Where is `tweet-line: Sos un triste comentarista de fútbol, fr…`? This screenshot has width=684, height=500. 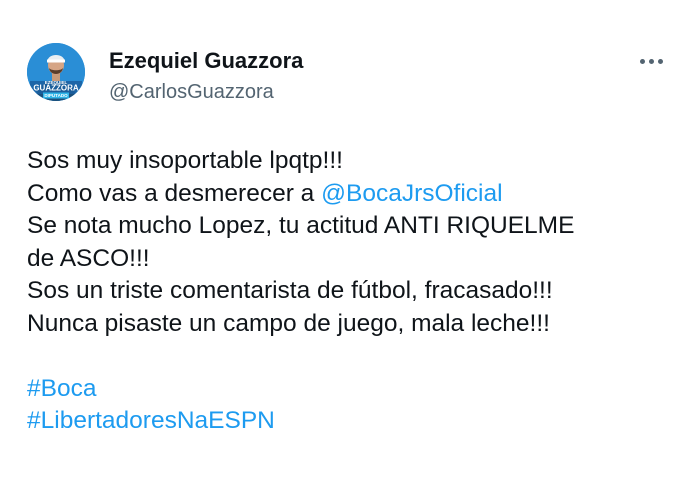 tweet-line: Sos un triste comentarista de fútbol, fr… is located at coordinates (290, 290).